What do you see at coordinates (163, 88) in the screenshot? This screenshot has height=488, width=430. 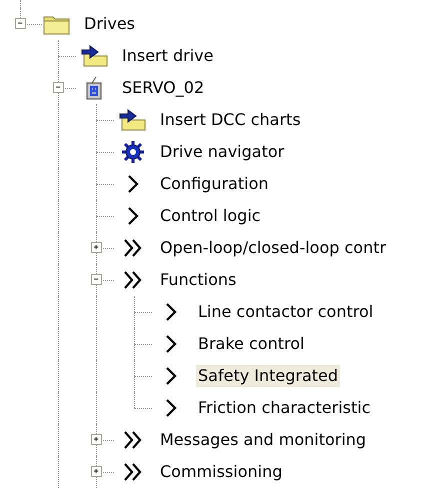 I see `tree-item: SERVO_02` at bounding box center [163, 88].